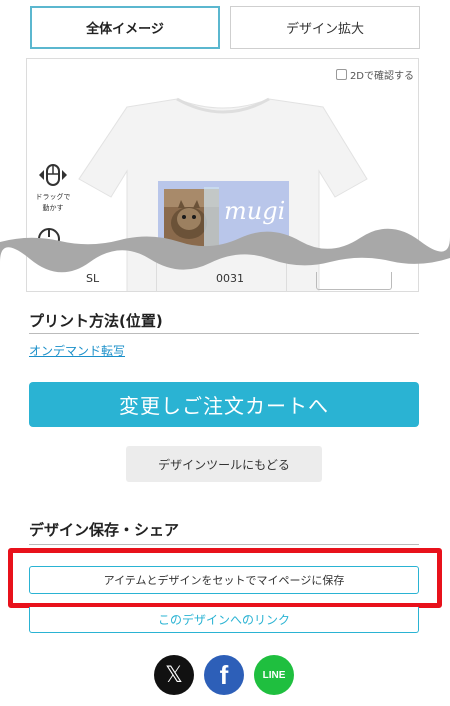 This screenshot has width=450, height=706. What do you see at coordinates (53, 175) in the screenshot?
I see `mouse-drag-icon` at bounding box center [53, 175].